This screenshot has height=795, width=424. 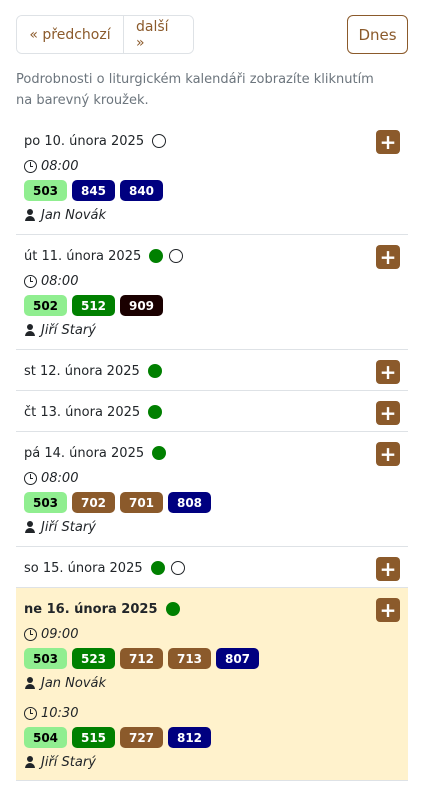 What do you see at coordinates (91, 609) in the screenshot?
I see `day-date: ne 16. února 2025` at bounding box center [91, 609].